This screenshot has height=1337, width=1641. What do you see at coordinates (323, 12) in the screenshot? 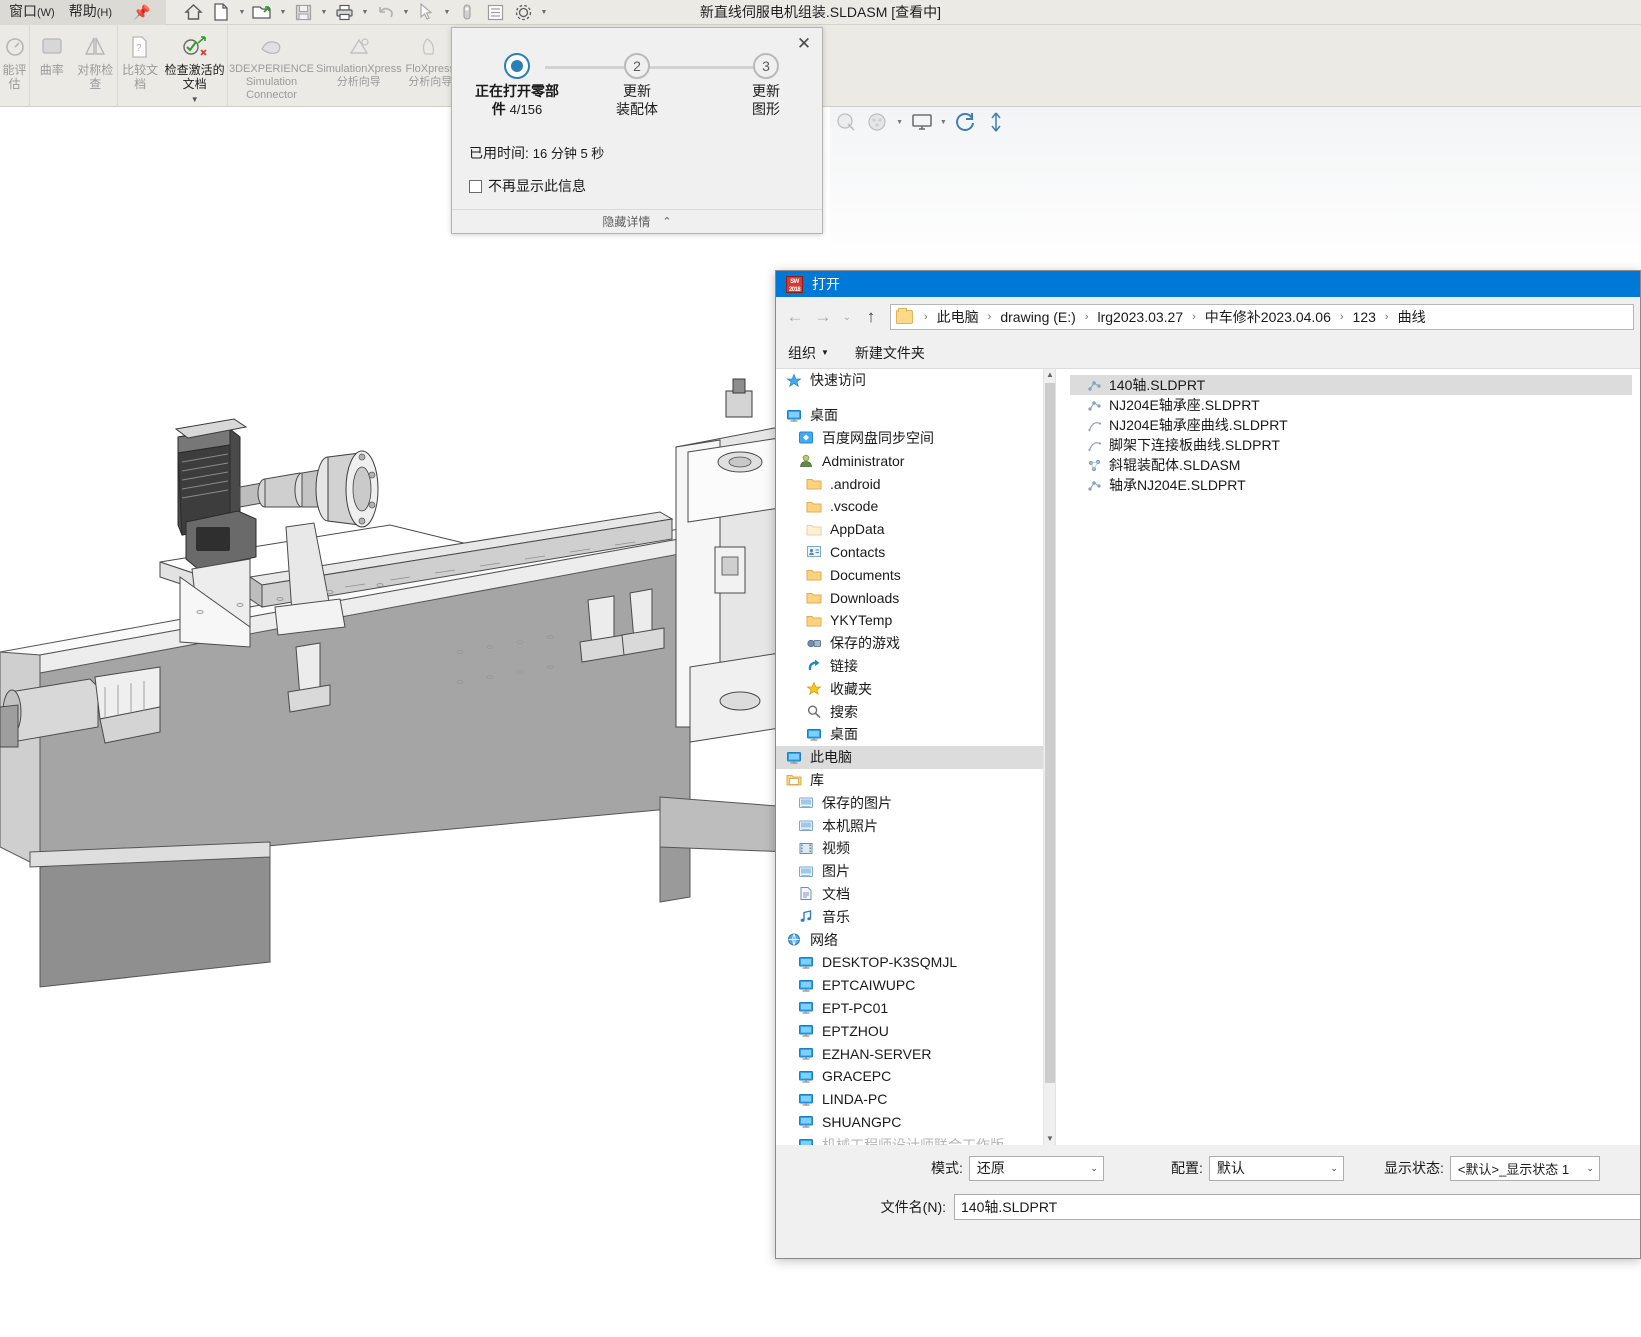
I see `save-caret-icon: ▼` at bounding box center [323, 12].